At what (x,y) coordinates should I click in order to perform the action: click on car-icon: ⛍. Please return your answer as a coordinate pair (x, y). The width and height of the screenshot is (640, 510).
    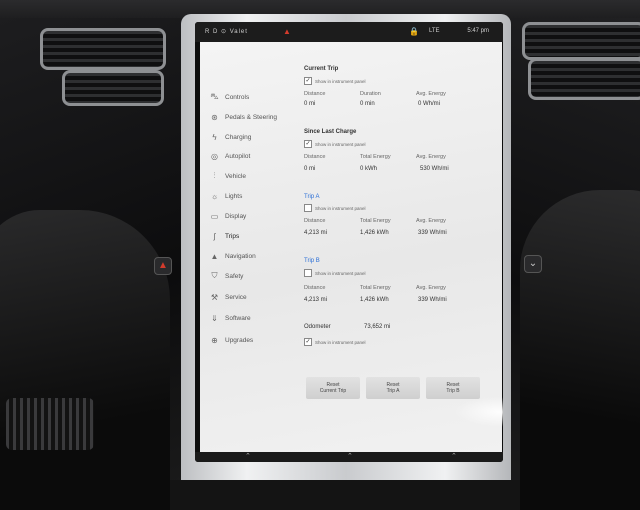
    Looking at the image, I should click on (214, 96).